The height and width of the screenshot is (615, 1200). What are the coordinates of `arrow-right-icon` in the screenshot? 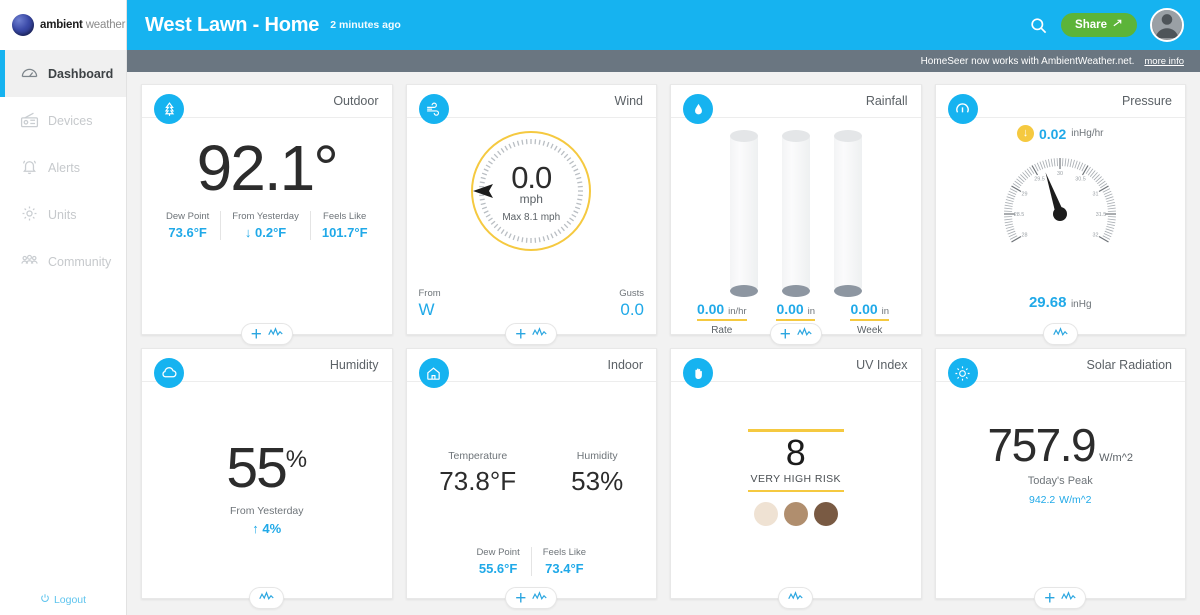 It's located at (1117, 25).